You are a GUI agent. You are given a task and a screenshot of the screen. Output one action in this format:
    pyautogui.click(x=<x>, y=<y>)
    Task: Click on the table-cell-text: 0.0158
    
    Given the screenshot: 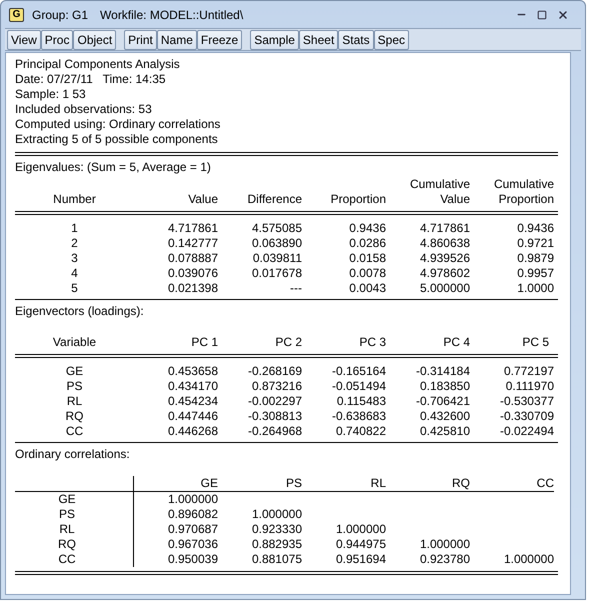 What is the action you would take?
    pyautogui.click(x=367, y=258)
    